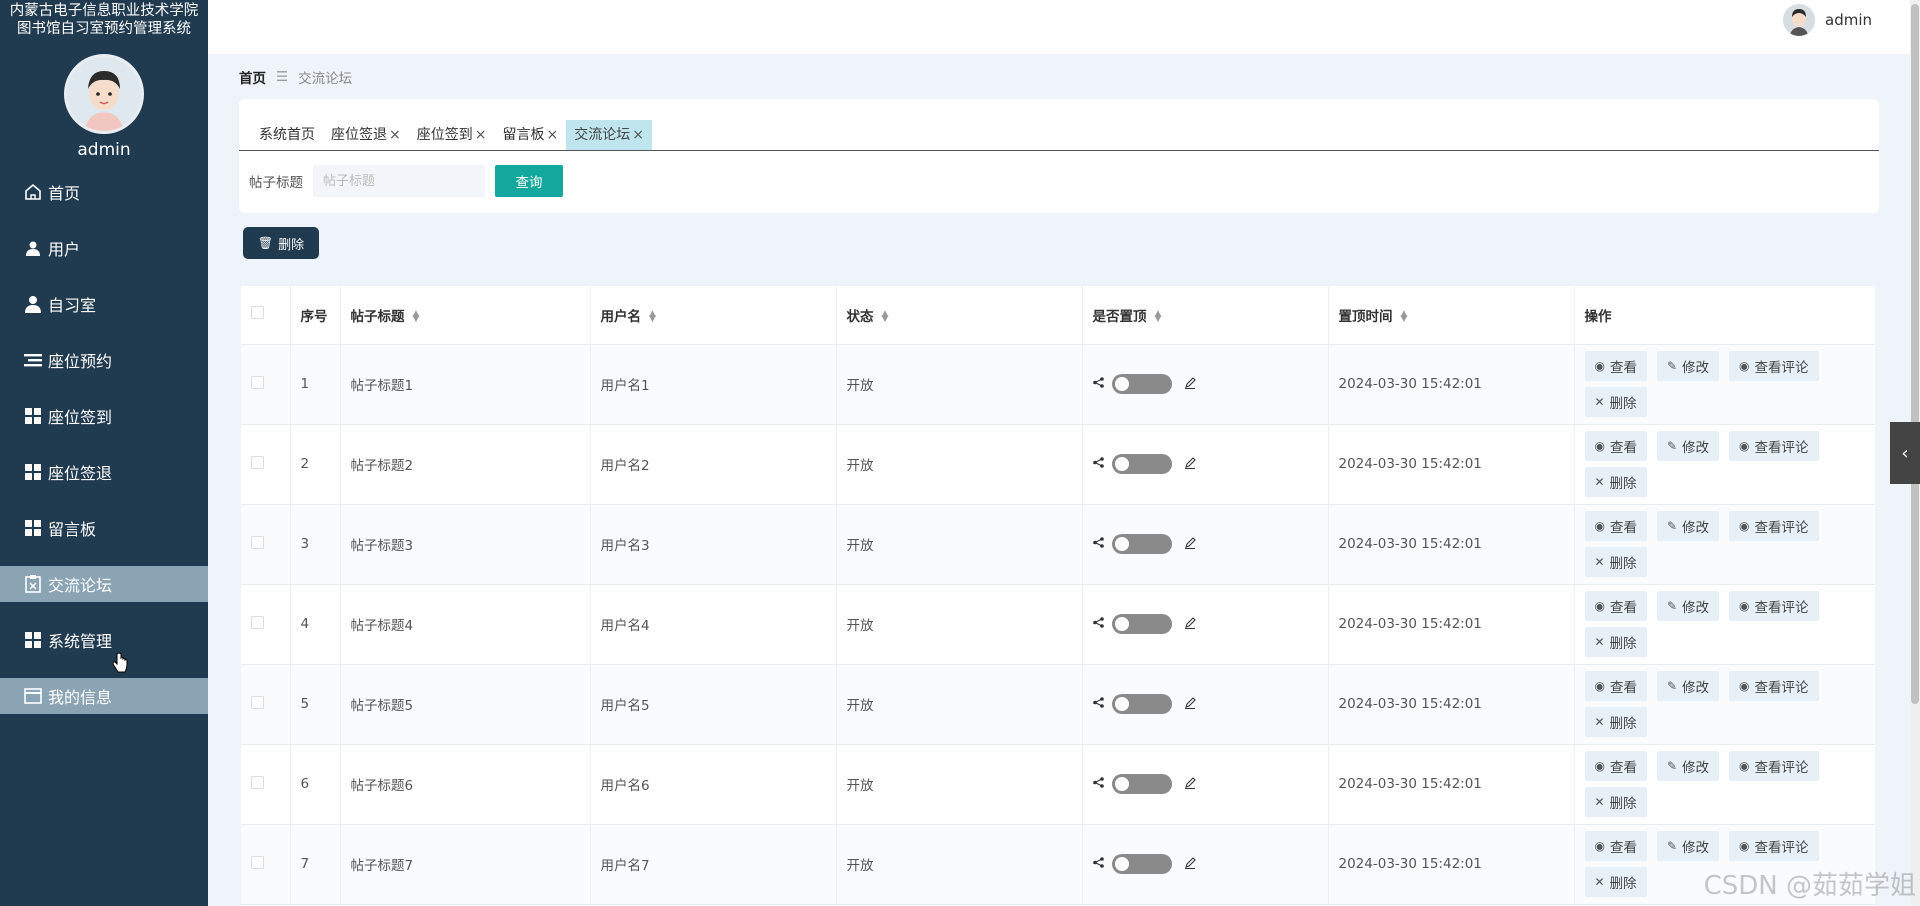 This screenshot has height=906, width=1920. Describe the element at coordinates (104, 528) in the screenshot. I see `sidebar-item-message-board: 留言板` at that location.